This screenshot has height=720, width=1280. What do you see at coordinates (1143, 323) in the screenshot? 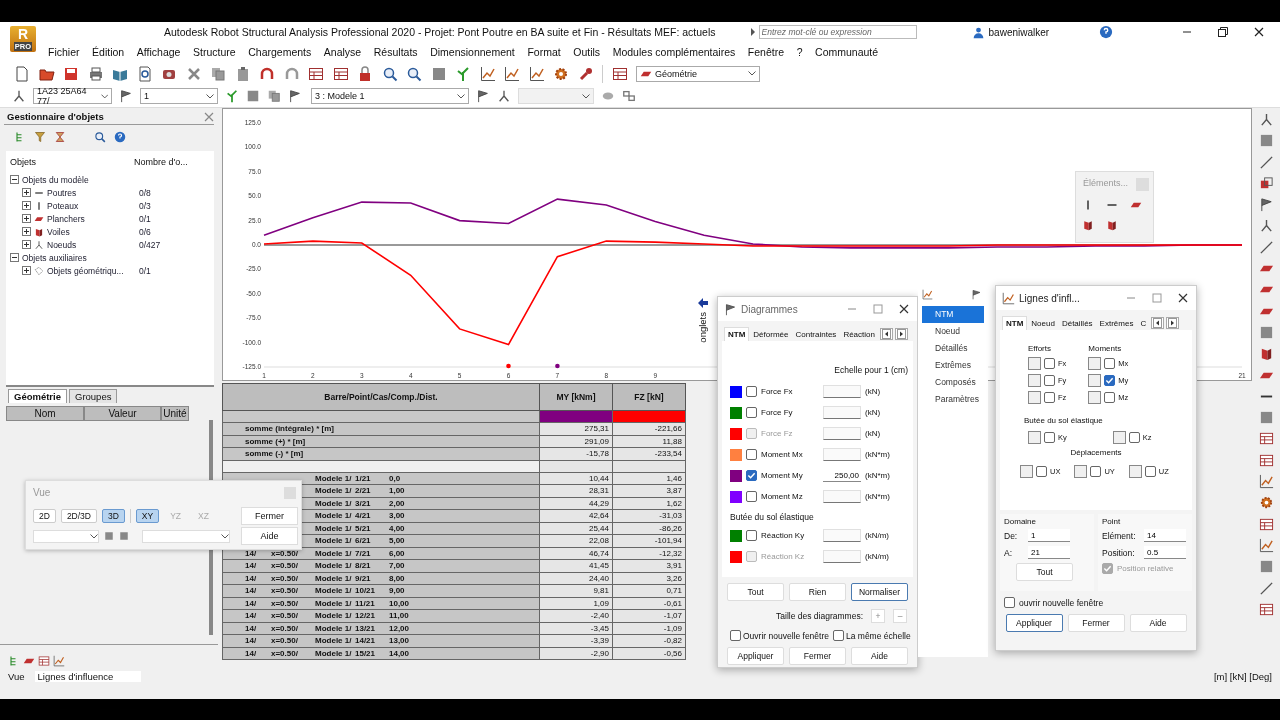
I see `tab: C` at bounding box center [1143, 323].